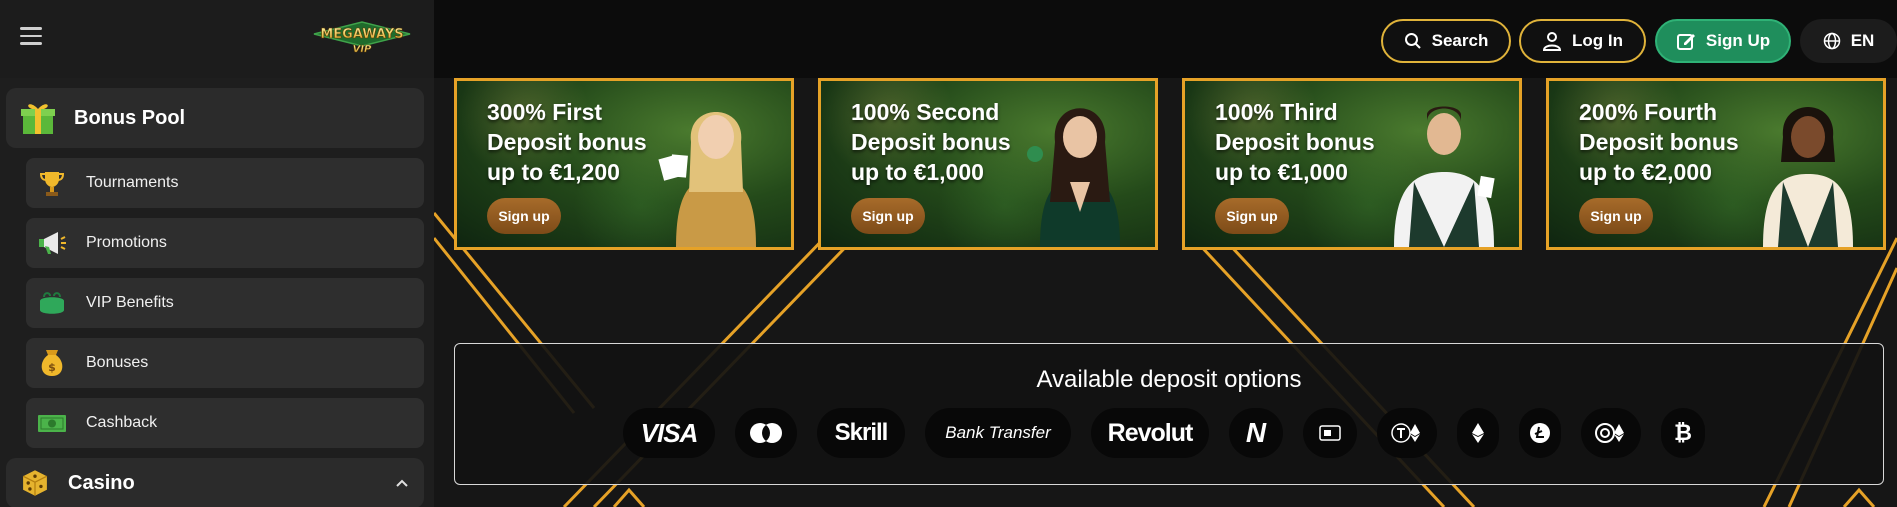 The image size is (1897, 507). Describe the element at coordinates (1478, 433) in the screenshot. I see `ethereum-icon` at that location.